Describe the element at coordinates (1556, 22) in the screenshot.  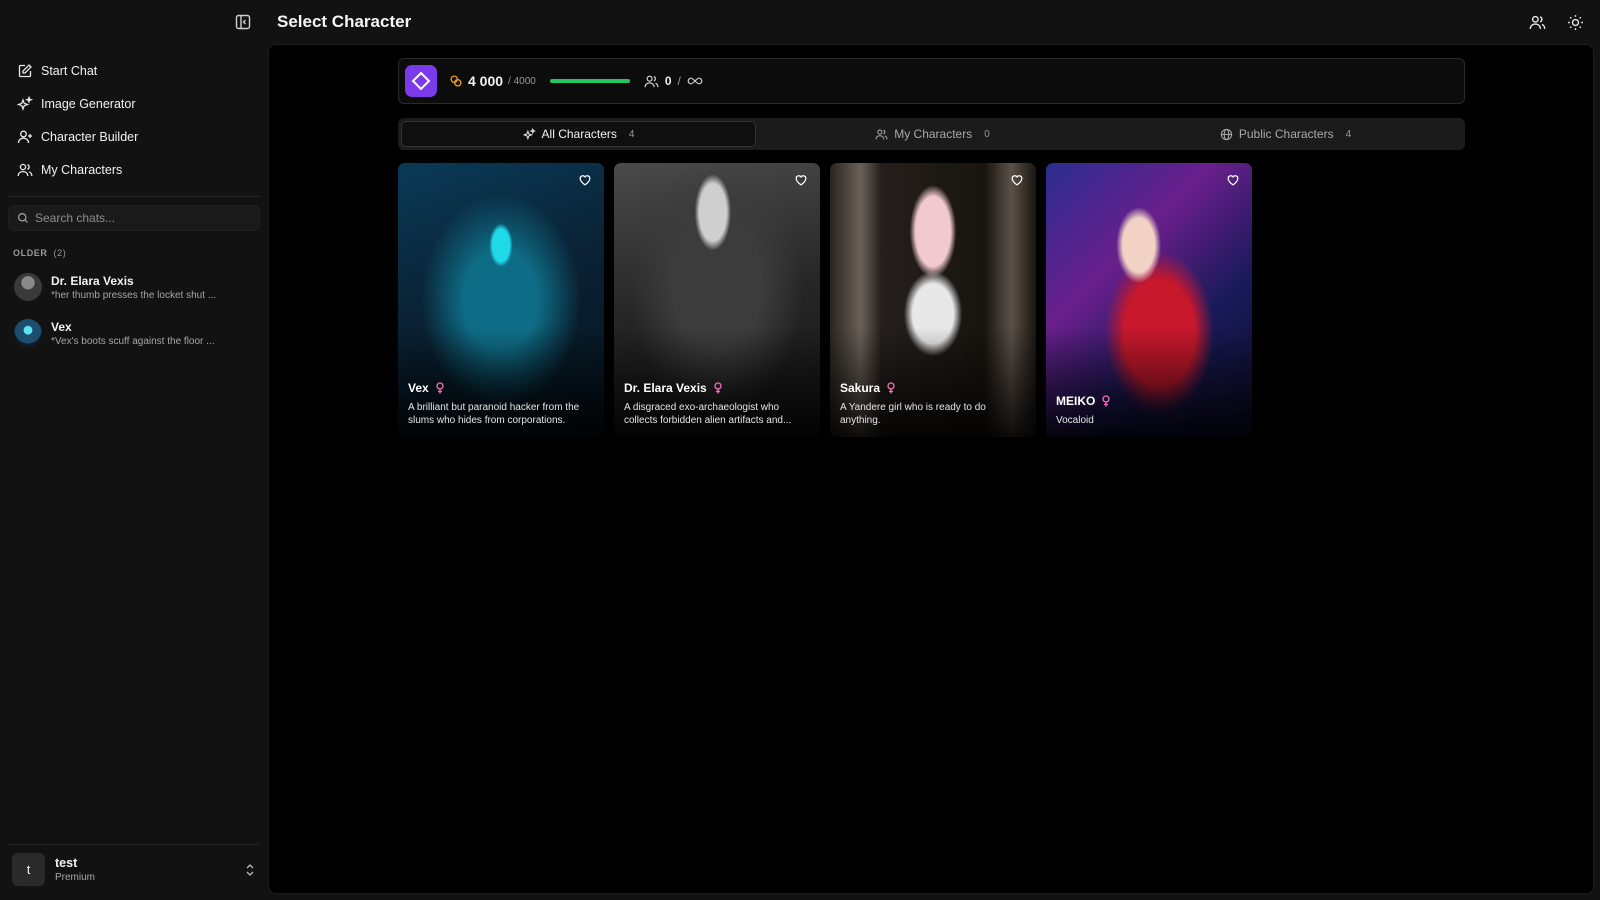
I see `header-actions` at that location.